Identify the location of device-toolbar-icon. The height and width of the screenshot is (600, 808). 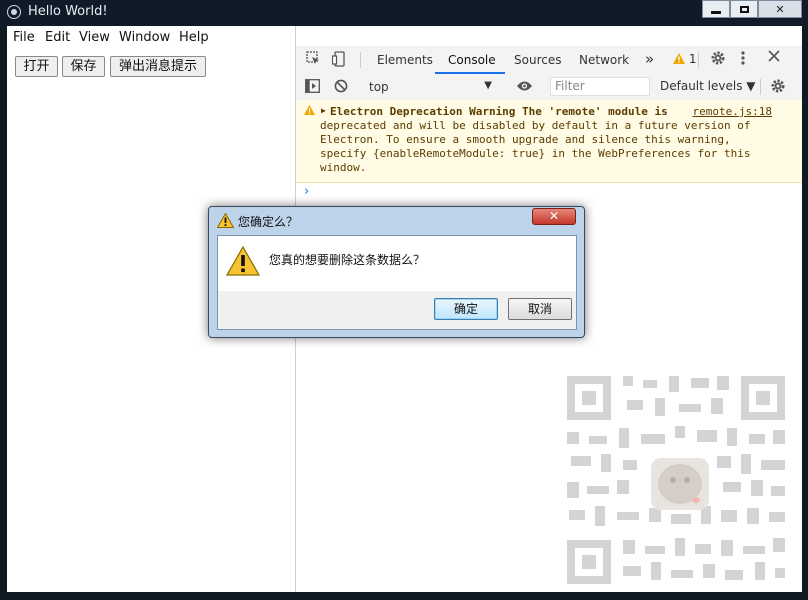
(338, 61).